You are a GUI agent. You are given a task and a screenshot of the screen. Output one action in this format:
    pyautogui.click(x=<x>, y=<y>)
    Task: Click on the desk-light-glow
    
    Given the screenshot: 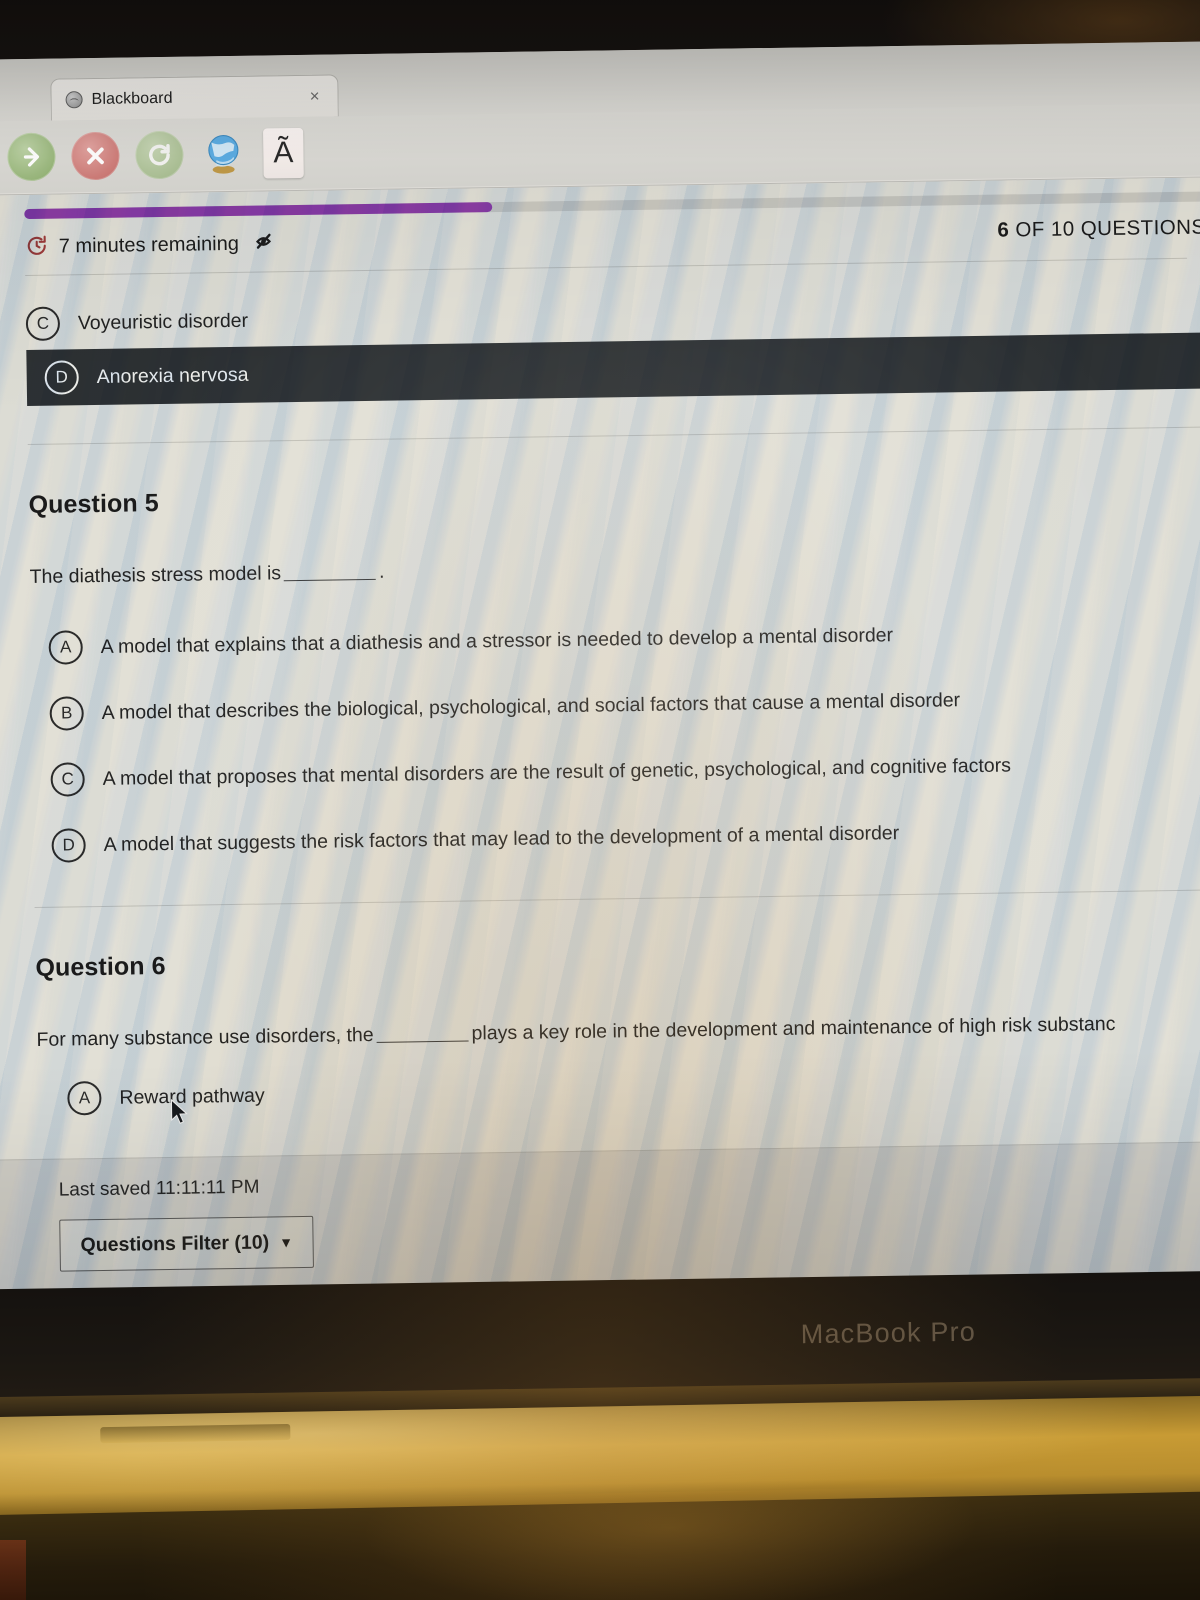 What is the action you would take?
    pyautogui.click(x=670, y=1543)
    